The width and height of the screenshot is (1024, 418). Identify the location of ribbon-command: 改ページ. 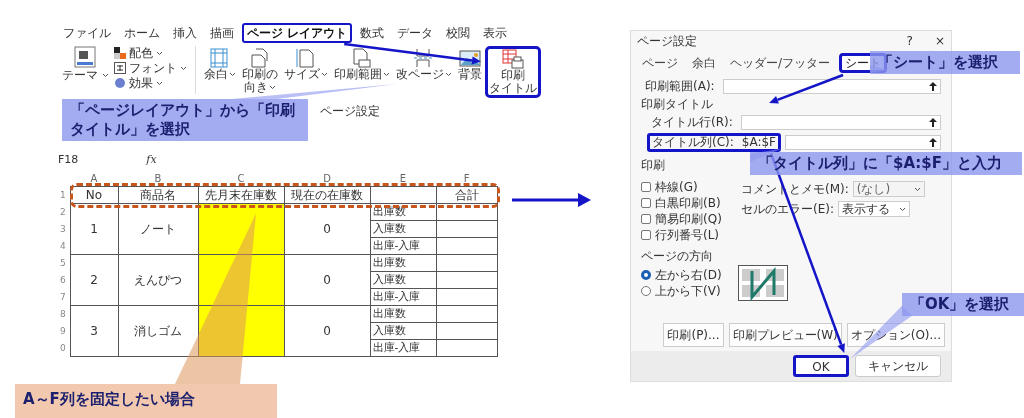
(424, 64).